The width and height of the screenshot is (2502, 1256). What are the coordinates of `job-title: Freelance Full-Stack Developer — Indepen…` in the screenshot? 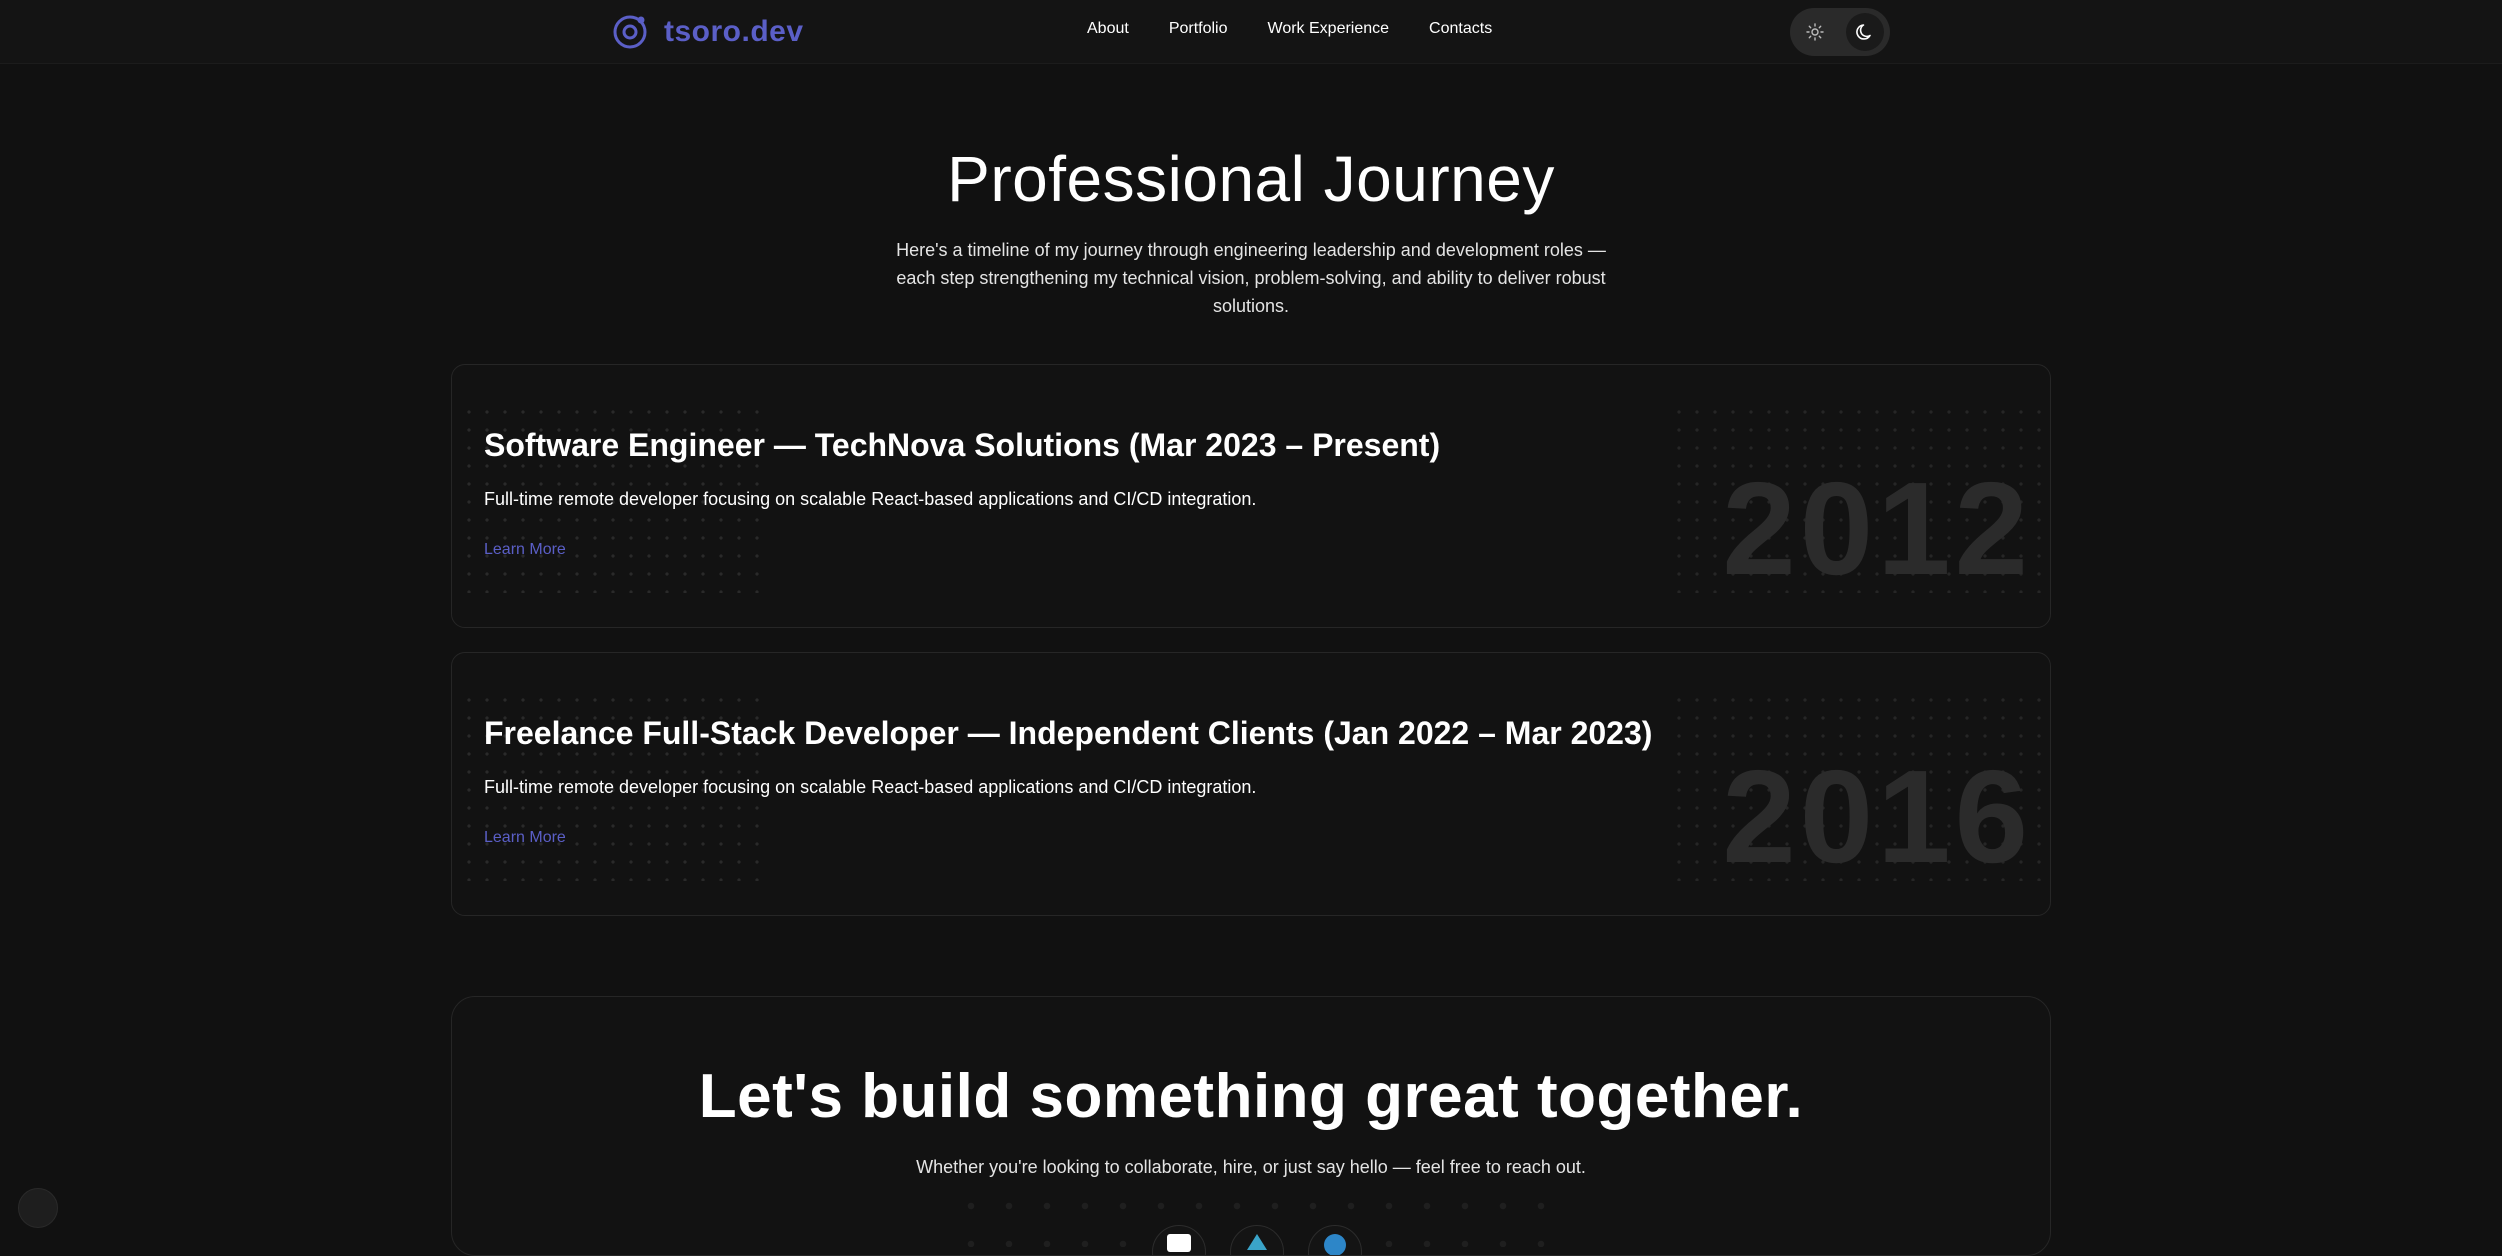 It's located at (1068, 733).